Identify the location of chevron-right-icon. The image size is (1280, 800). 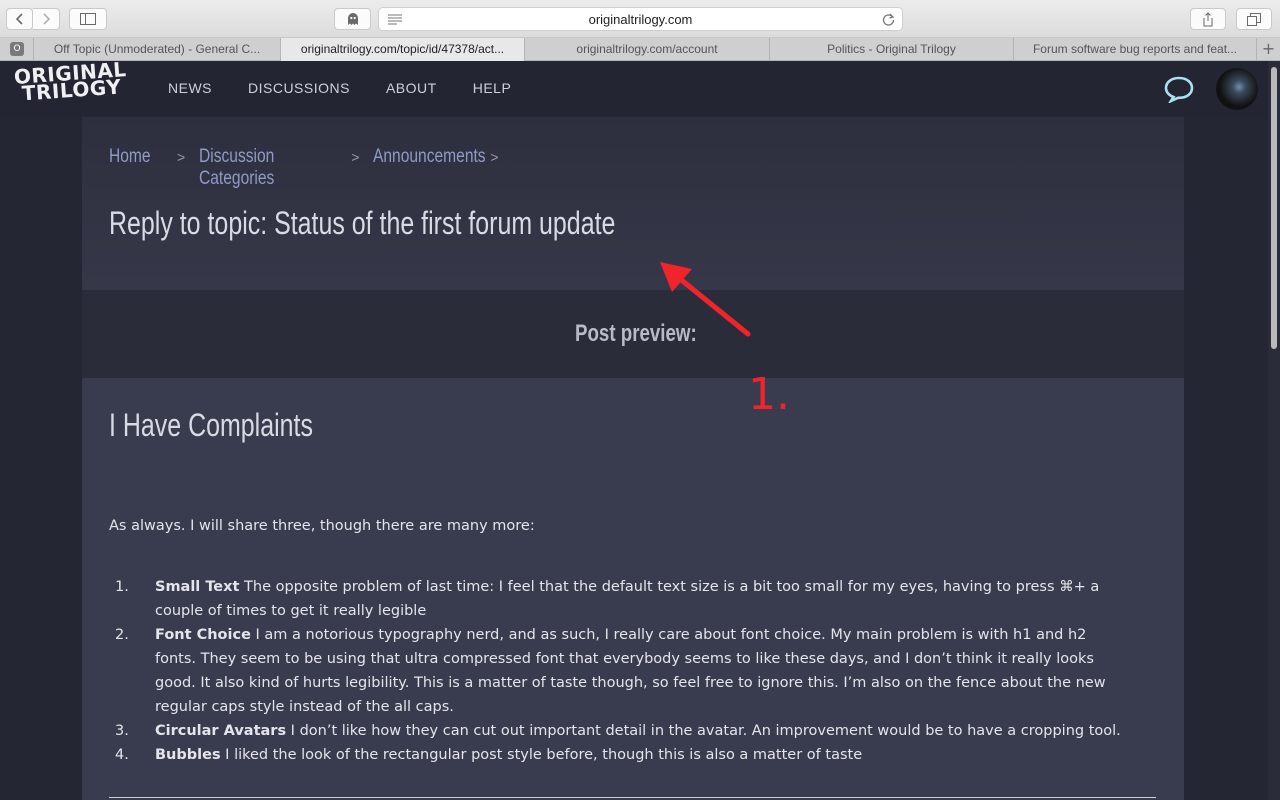
(47, 19).